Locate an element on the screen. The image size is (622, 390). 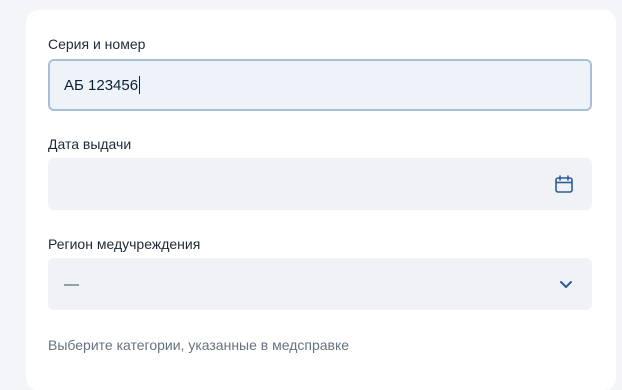
series-number-label: Серия и номер is located at coordinates (97, 44).